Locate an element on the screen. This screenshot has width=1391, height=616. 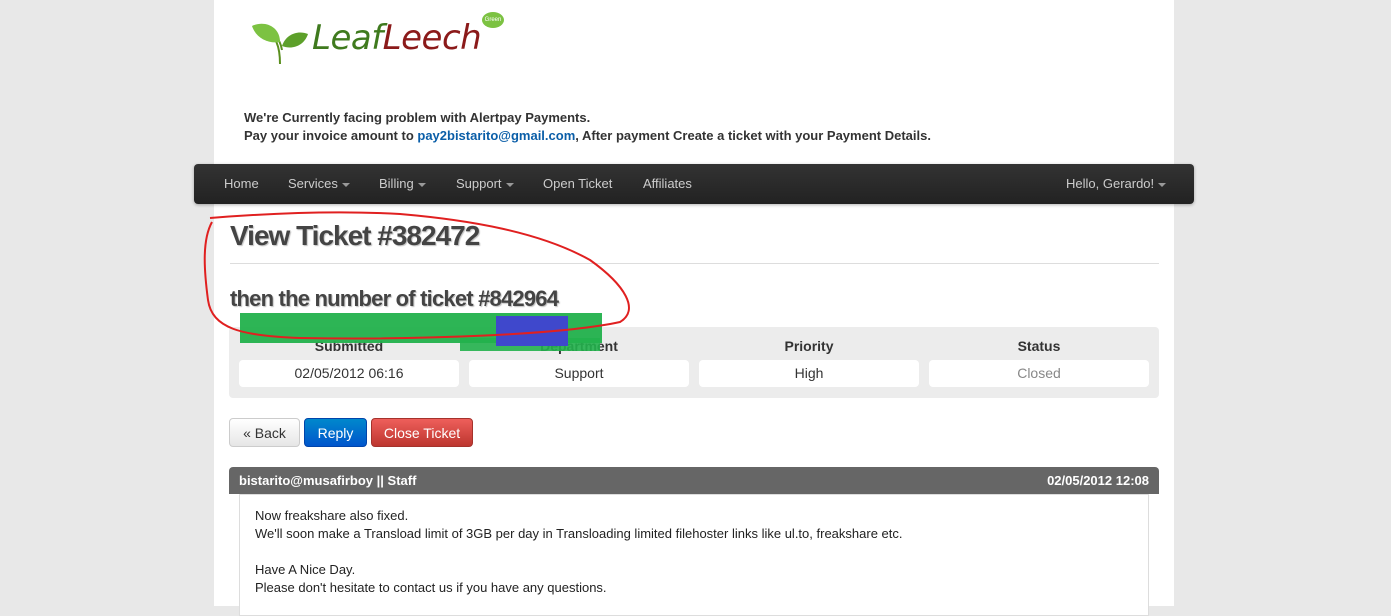
message-line: Have A Nice Day. is located at coordinates (305, 569).